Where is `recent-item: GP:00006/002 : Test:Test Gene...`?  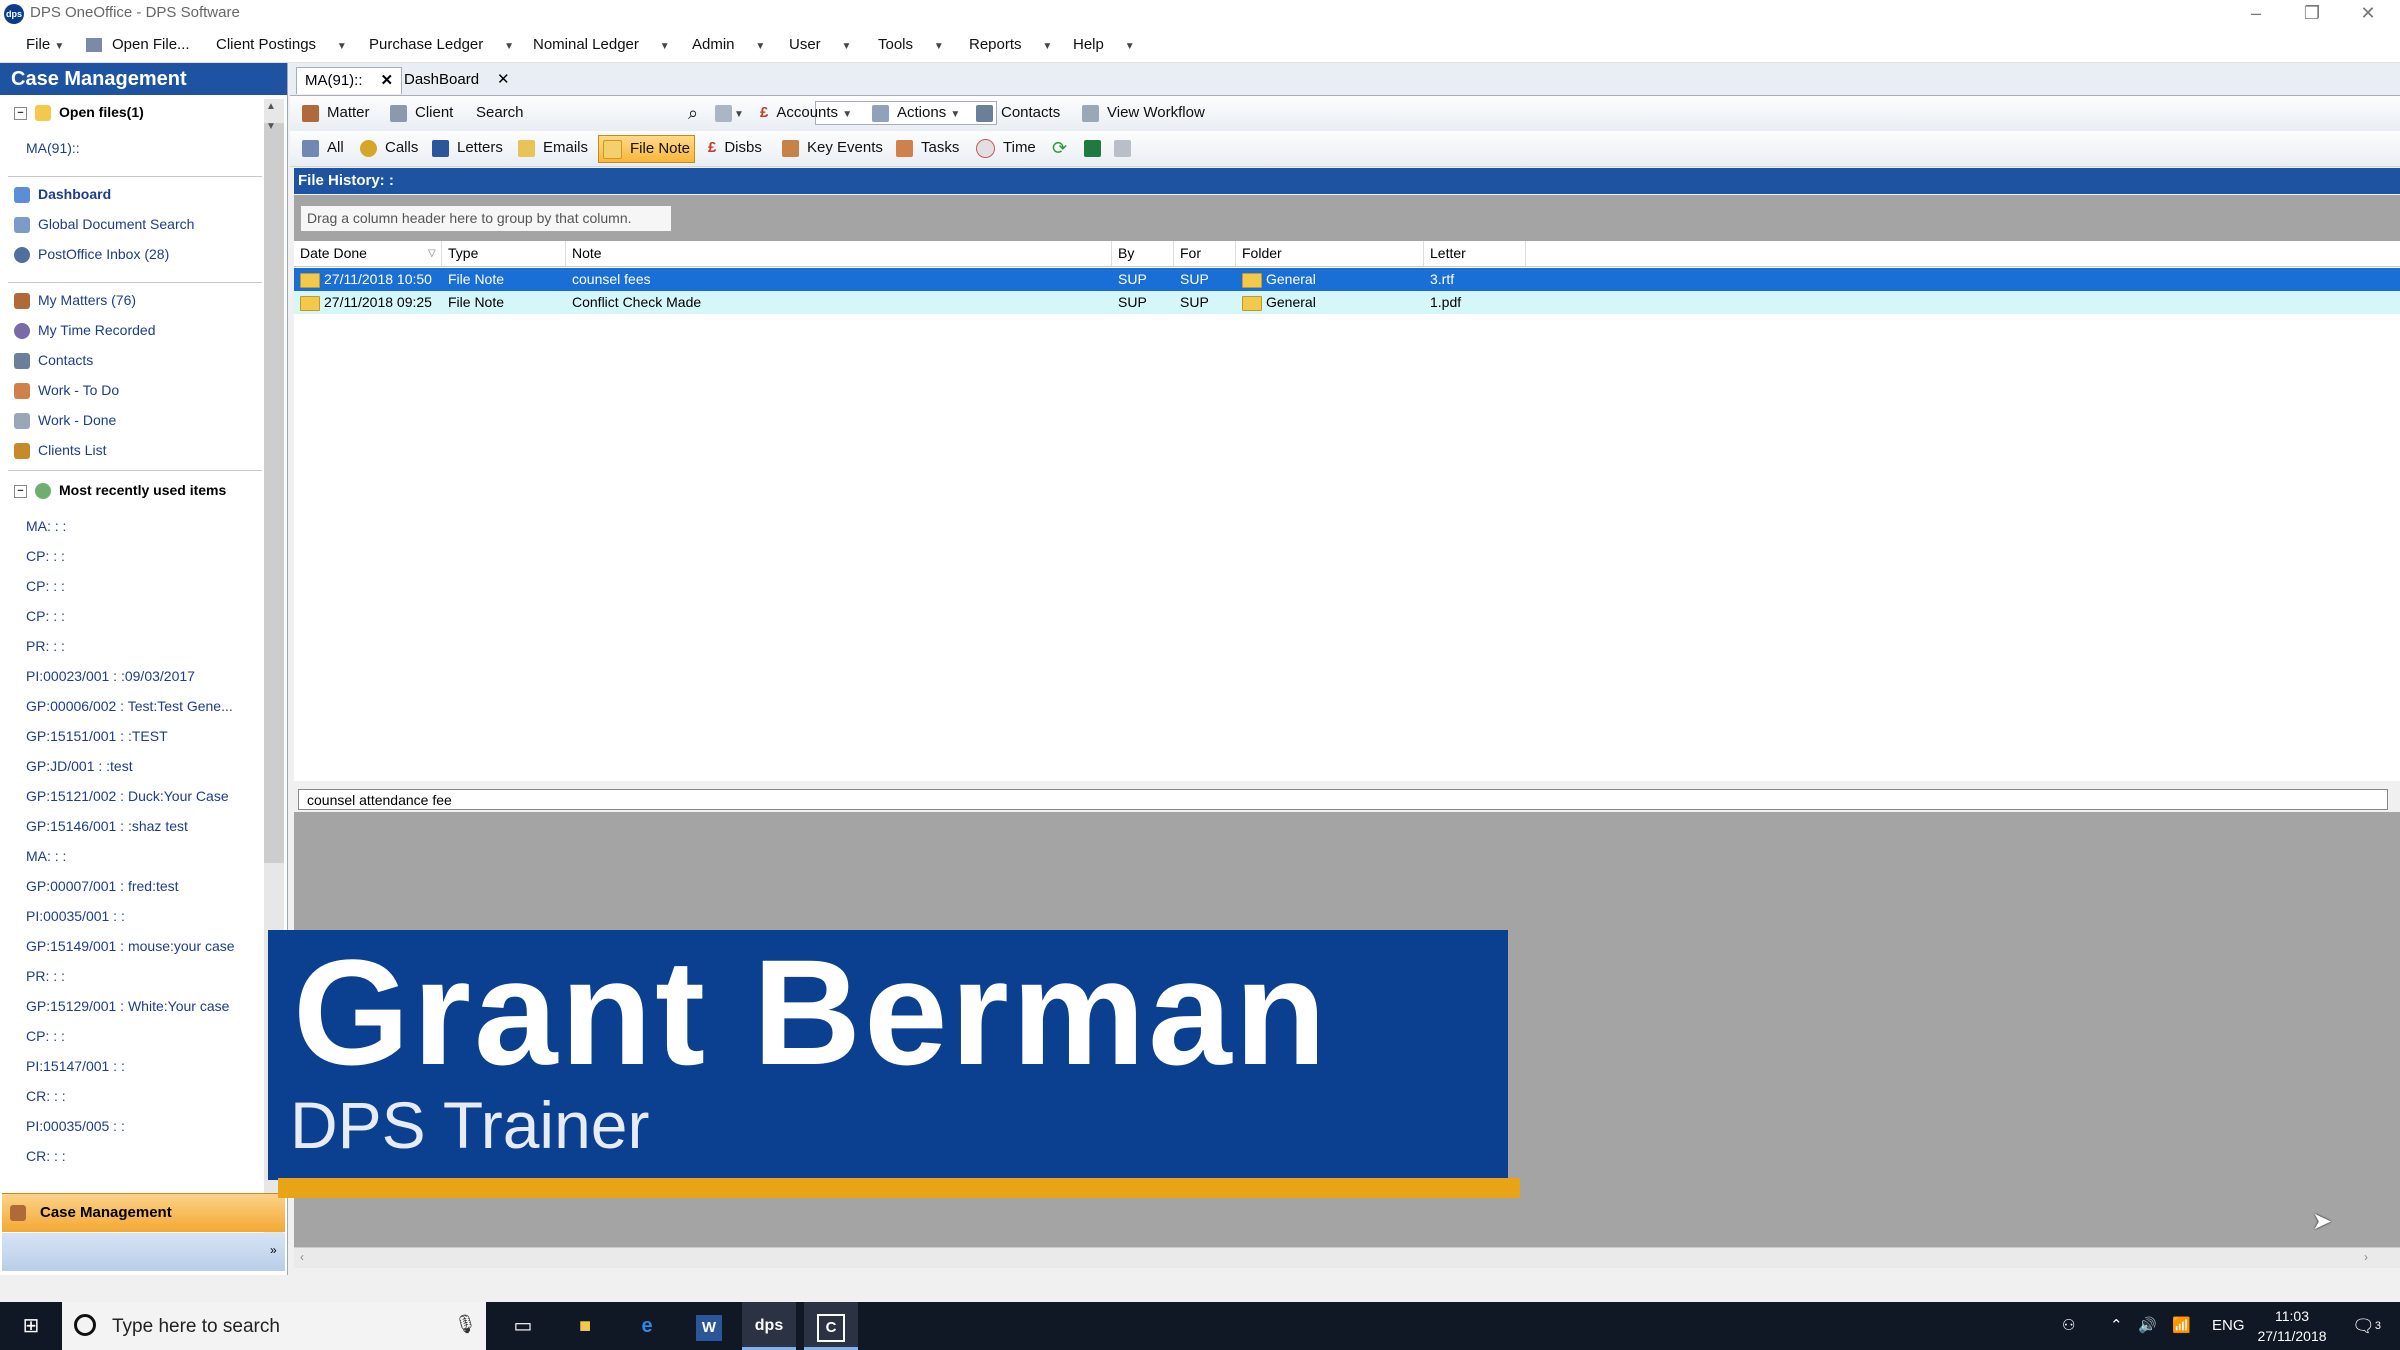
recent-item: GP:00006/002 : Test:Test Gene... is located at coordinates (144, 706).